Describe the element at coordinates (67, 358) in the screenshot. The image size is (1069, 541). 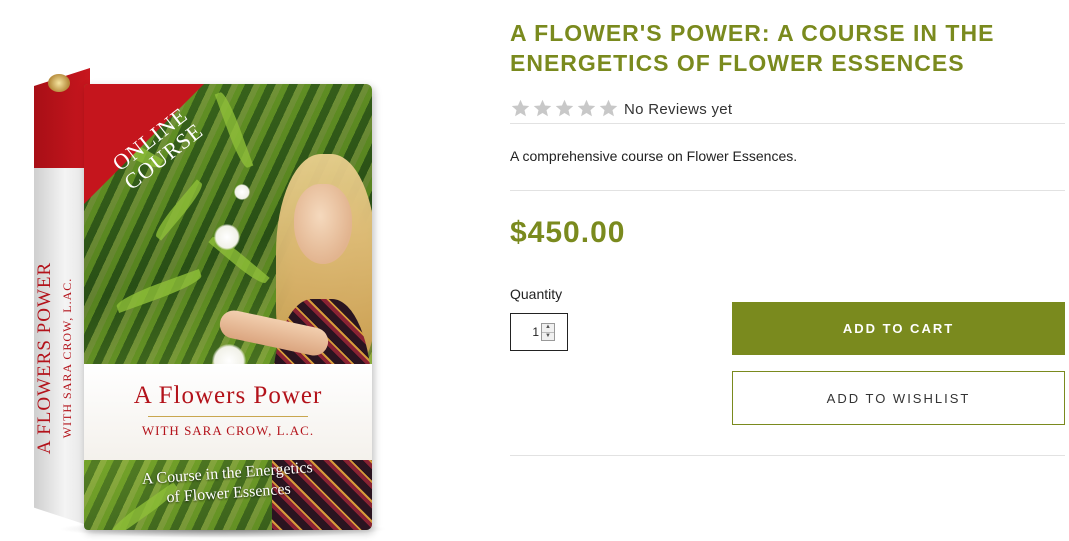
I see `spine-subtitle: WITH SARA CROW, L.AC.` at that location.